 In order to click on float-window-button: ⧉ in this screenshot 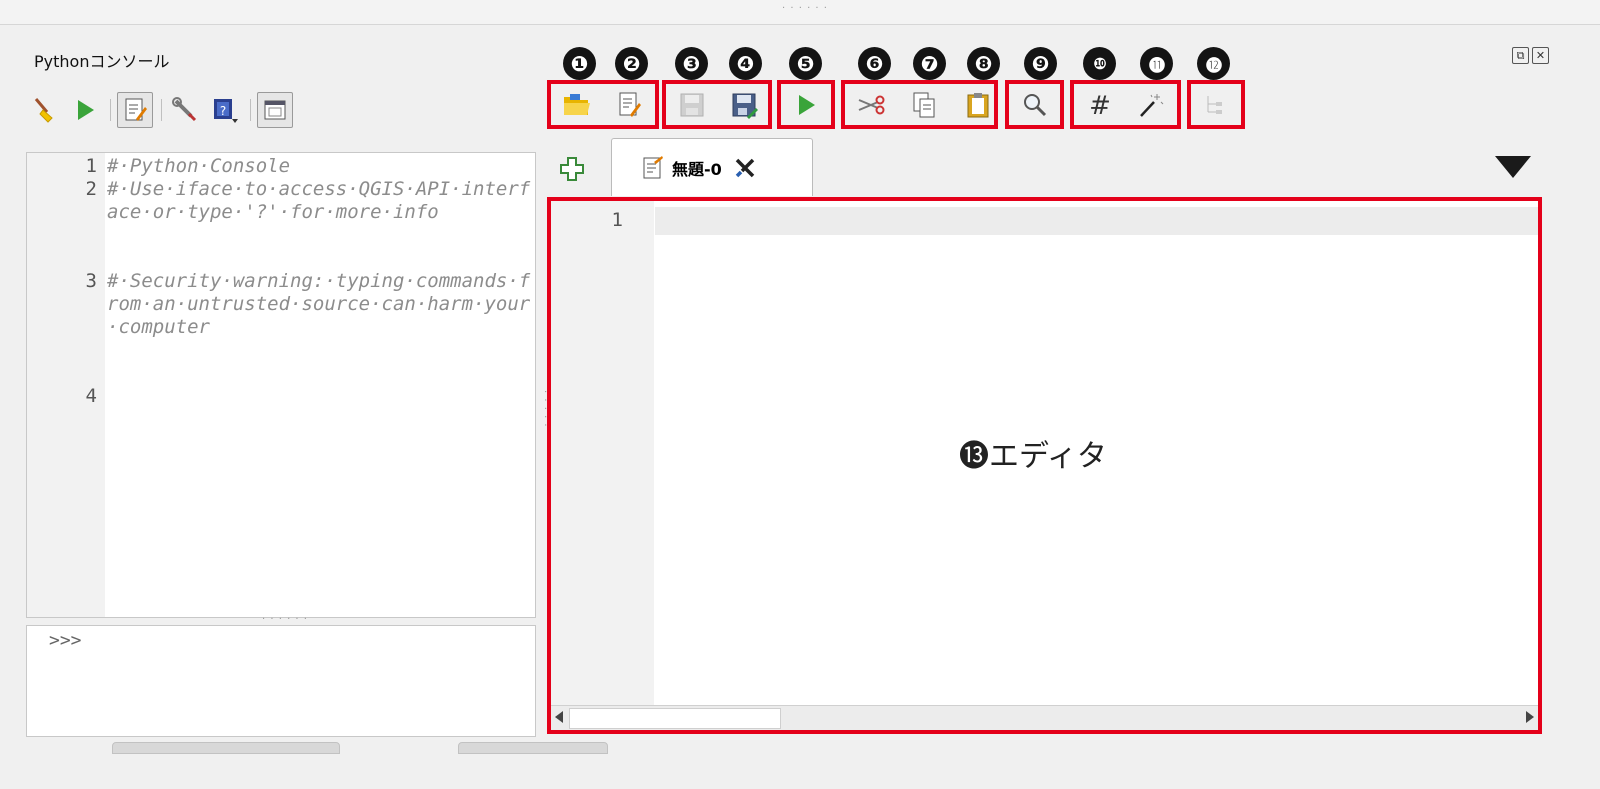, I will do `click(1520, 55)`.